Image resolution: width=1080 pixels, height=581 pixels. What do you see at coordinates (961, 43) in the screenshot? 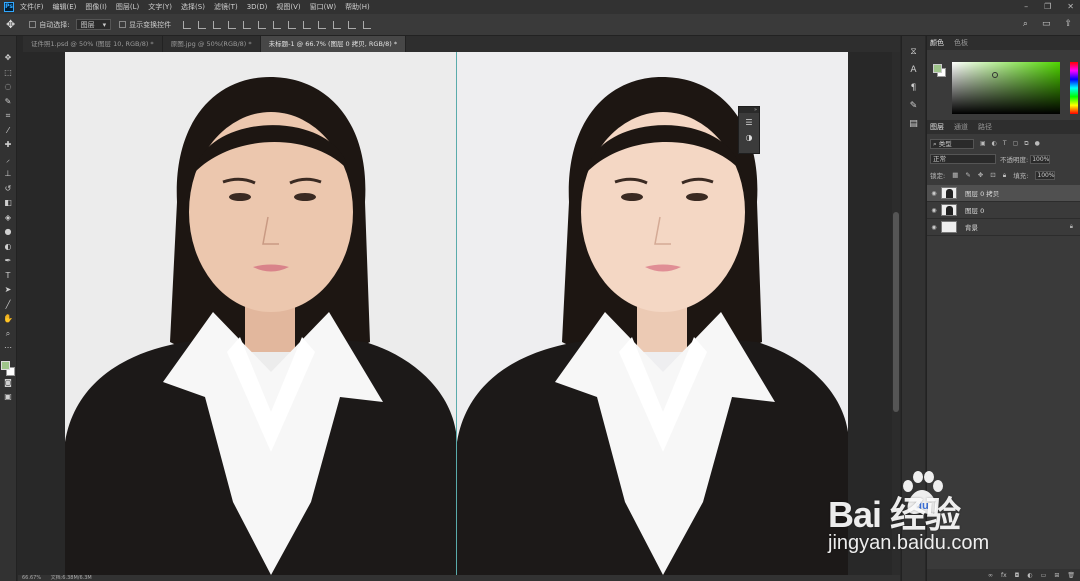
I see `tab-swatches: 色板` at bounding box center [961, 43].